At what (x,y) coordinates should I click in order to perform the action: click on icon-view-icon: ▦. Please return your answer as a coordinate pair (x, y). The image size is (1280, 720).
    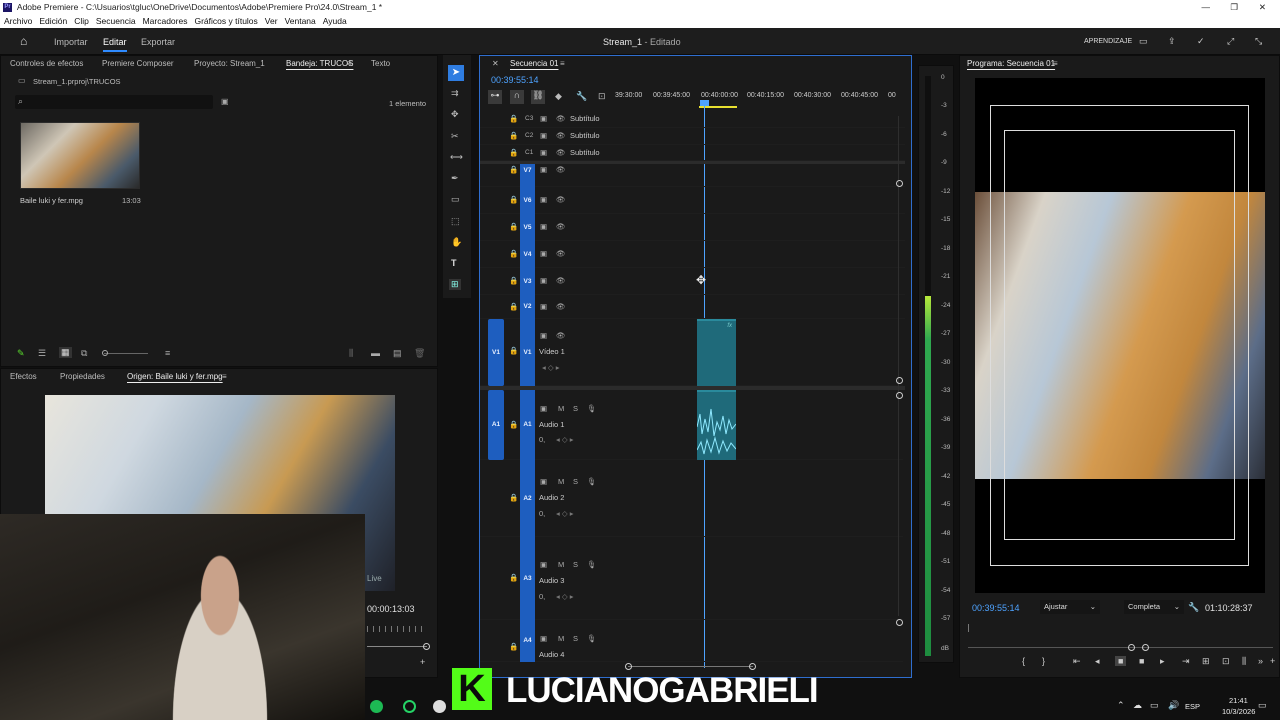
    Looking at the image, I should click on (65, 352).